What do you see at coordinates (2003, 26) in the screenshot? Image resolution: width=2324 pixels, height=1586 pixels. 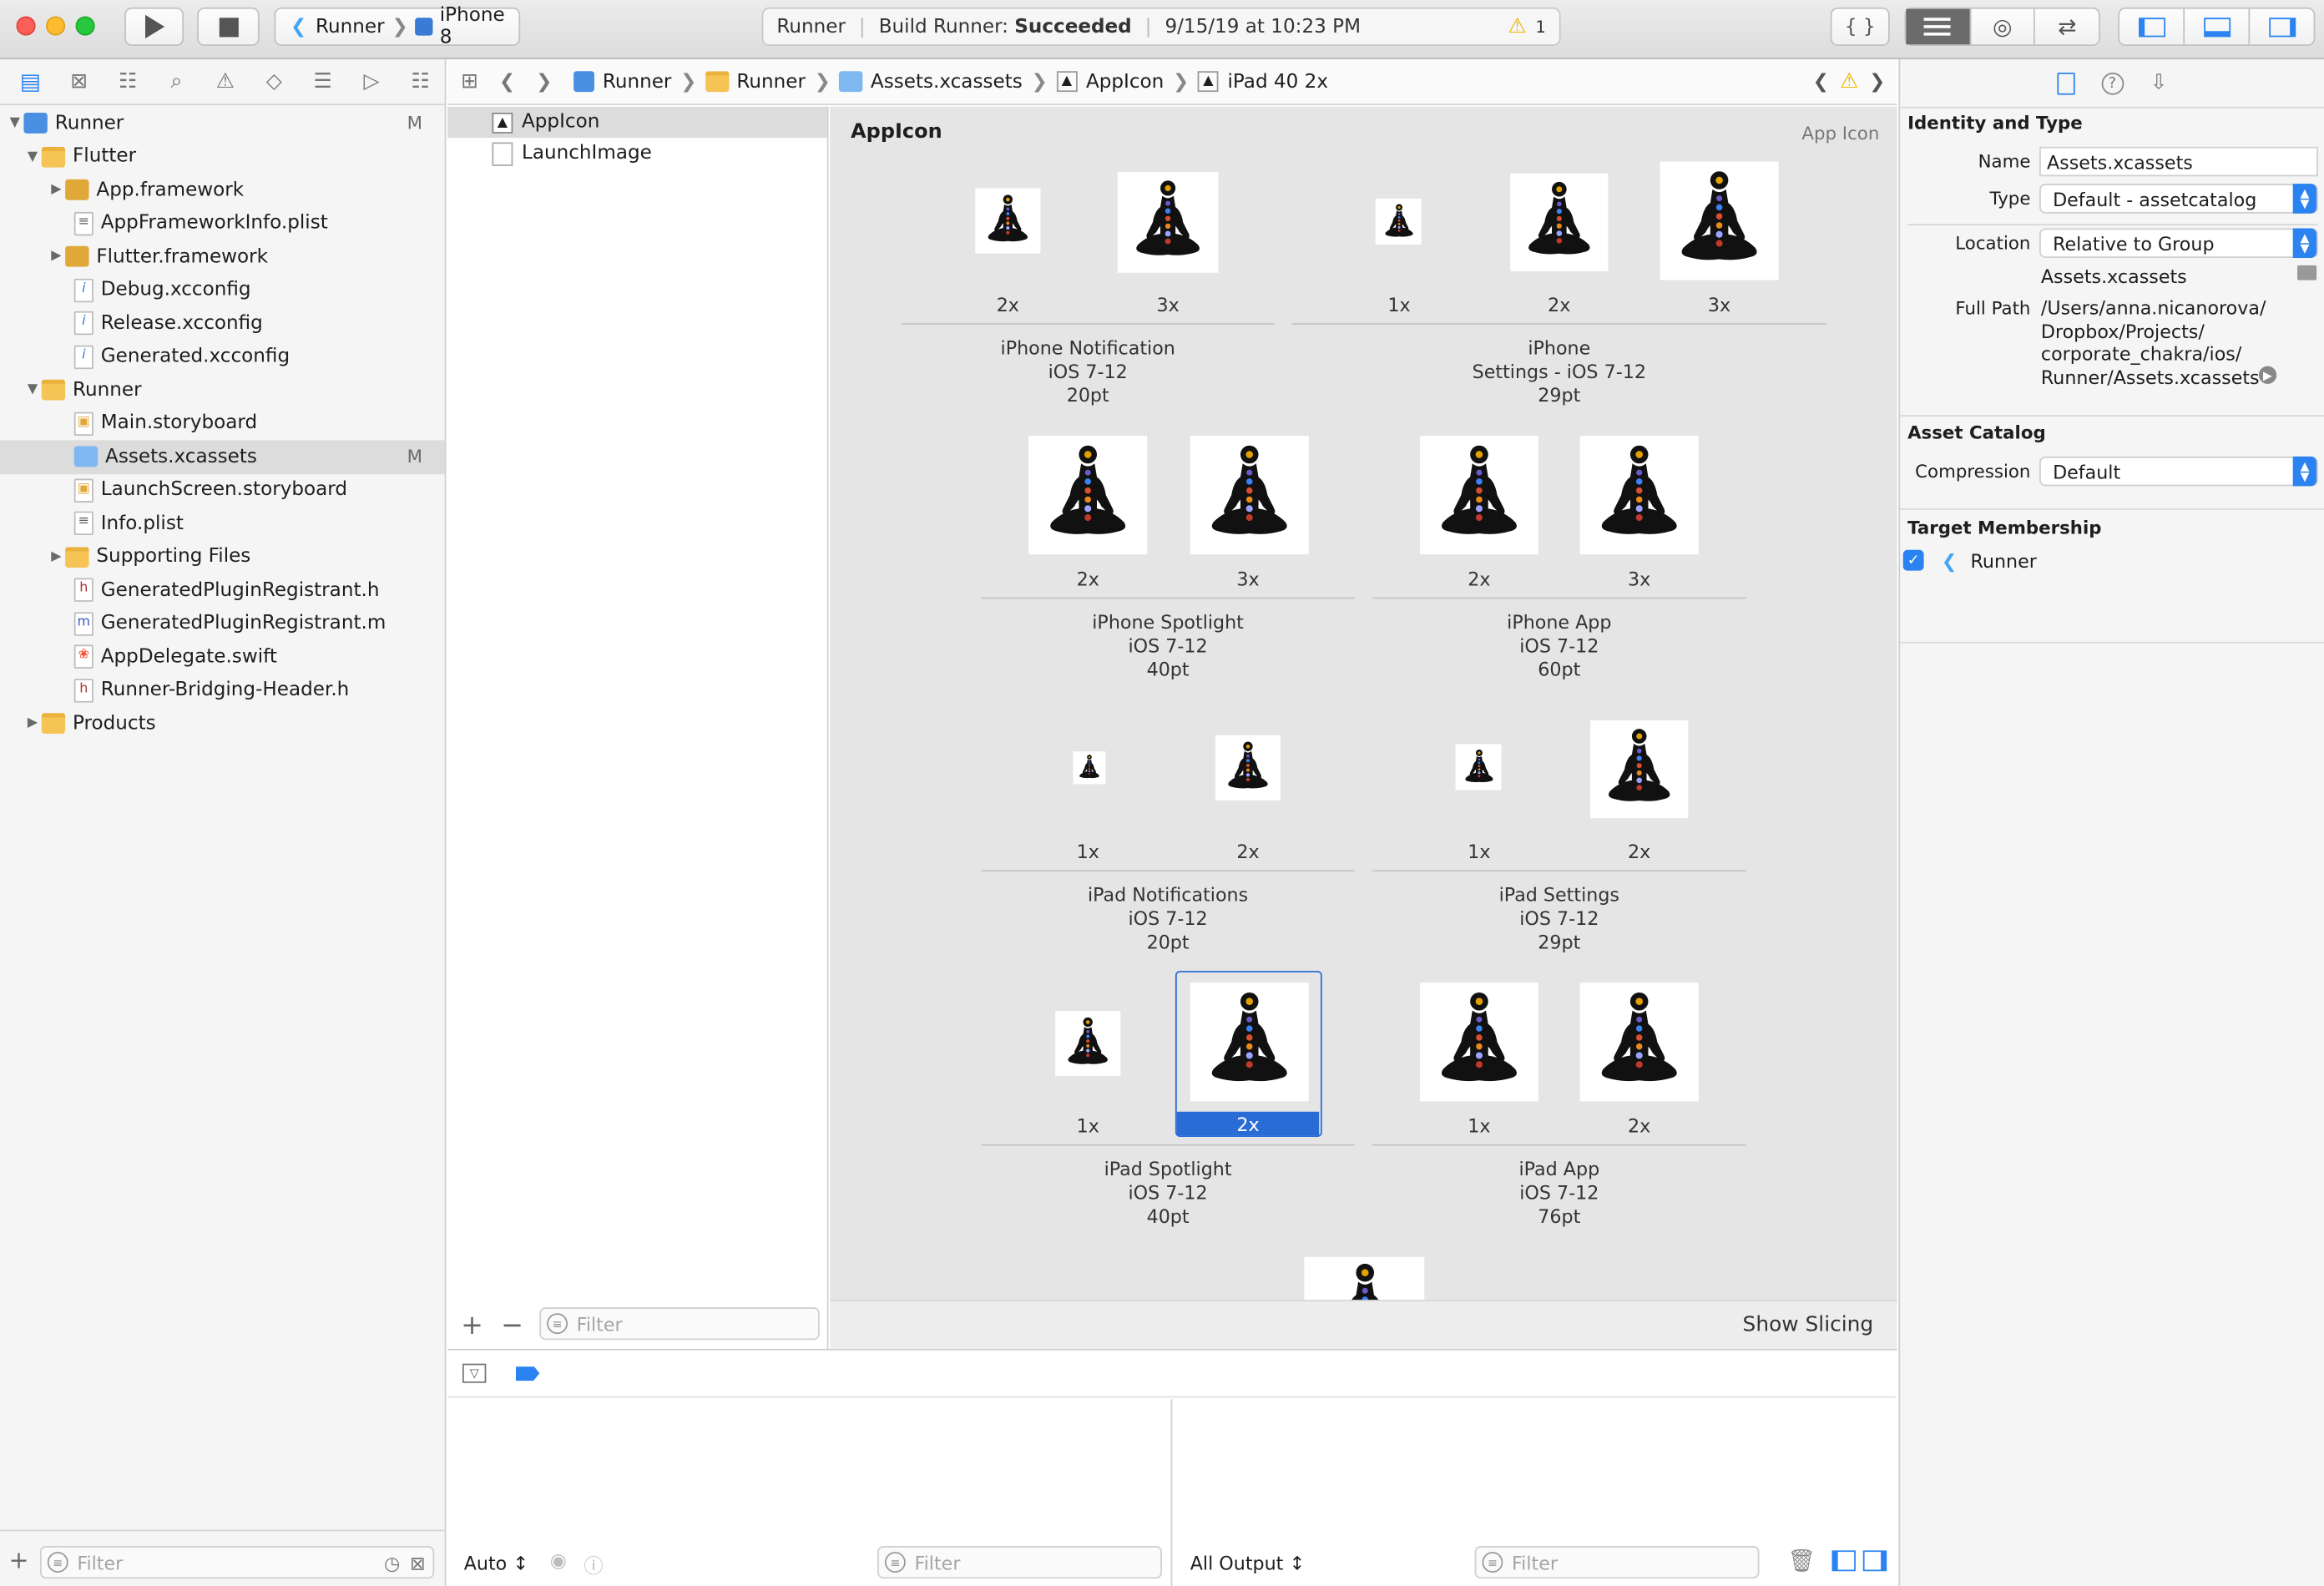 I see `assistant-editor-button: ◎` at bounding box center [2003, 26].